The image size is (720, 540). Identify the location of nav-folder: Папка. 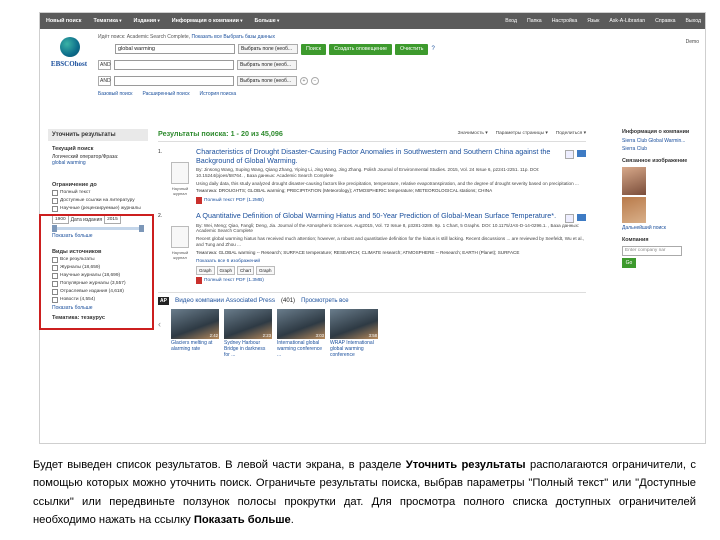
(534, 21).